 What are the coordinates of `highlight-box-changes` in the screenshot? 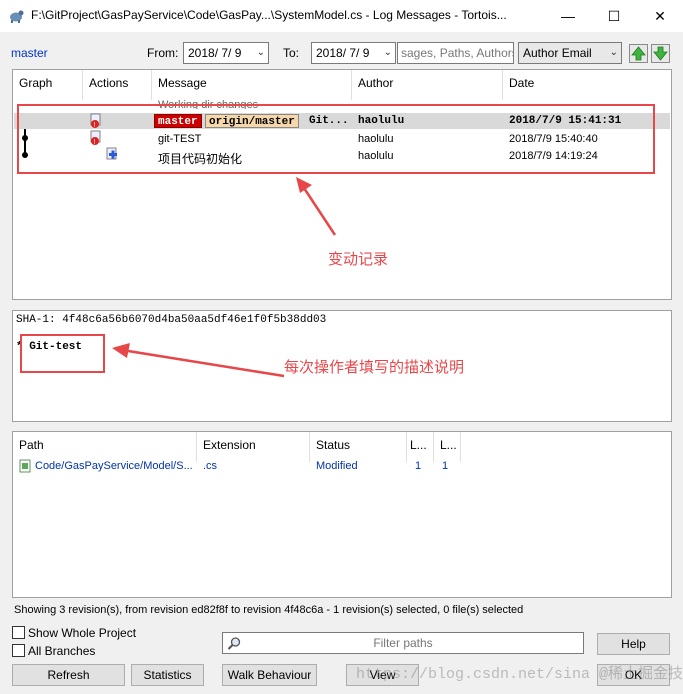 It's located at (336, 139).